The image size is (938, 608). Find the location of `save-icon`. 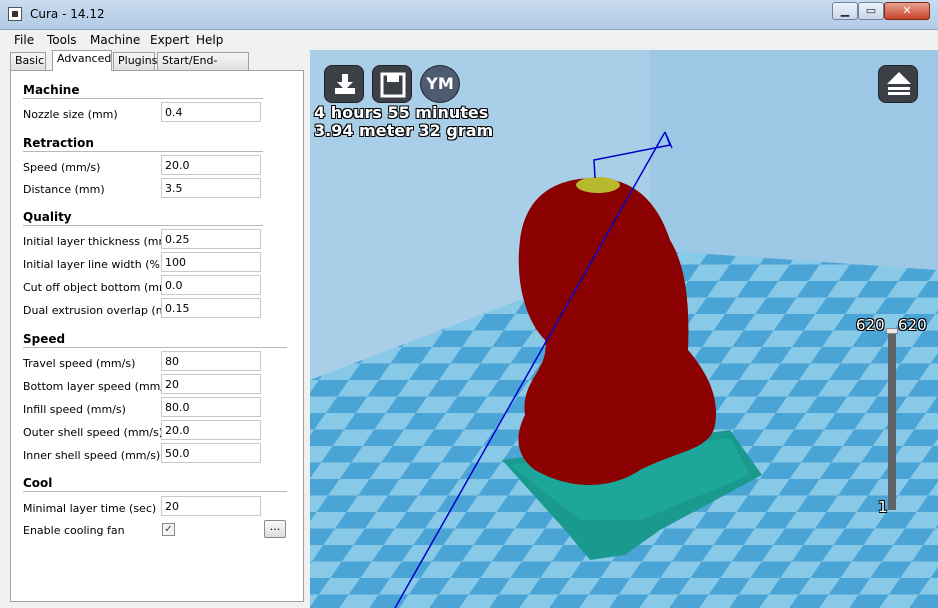

save-icon is located at coordinates (393, 85).